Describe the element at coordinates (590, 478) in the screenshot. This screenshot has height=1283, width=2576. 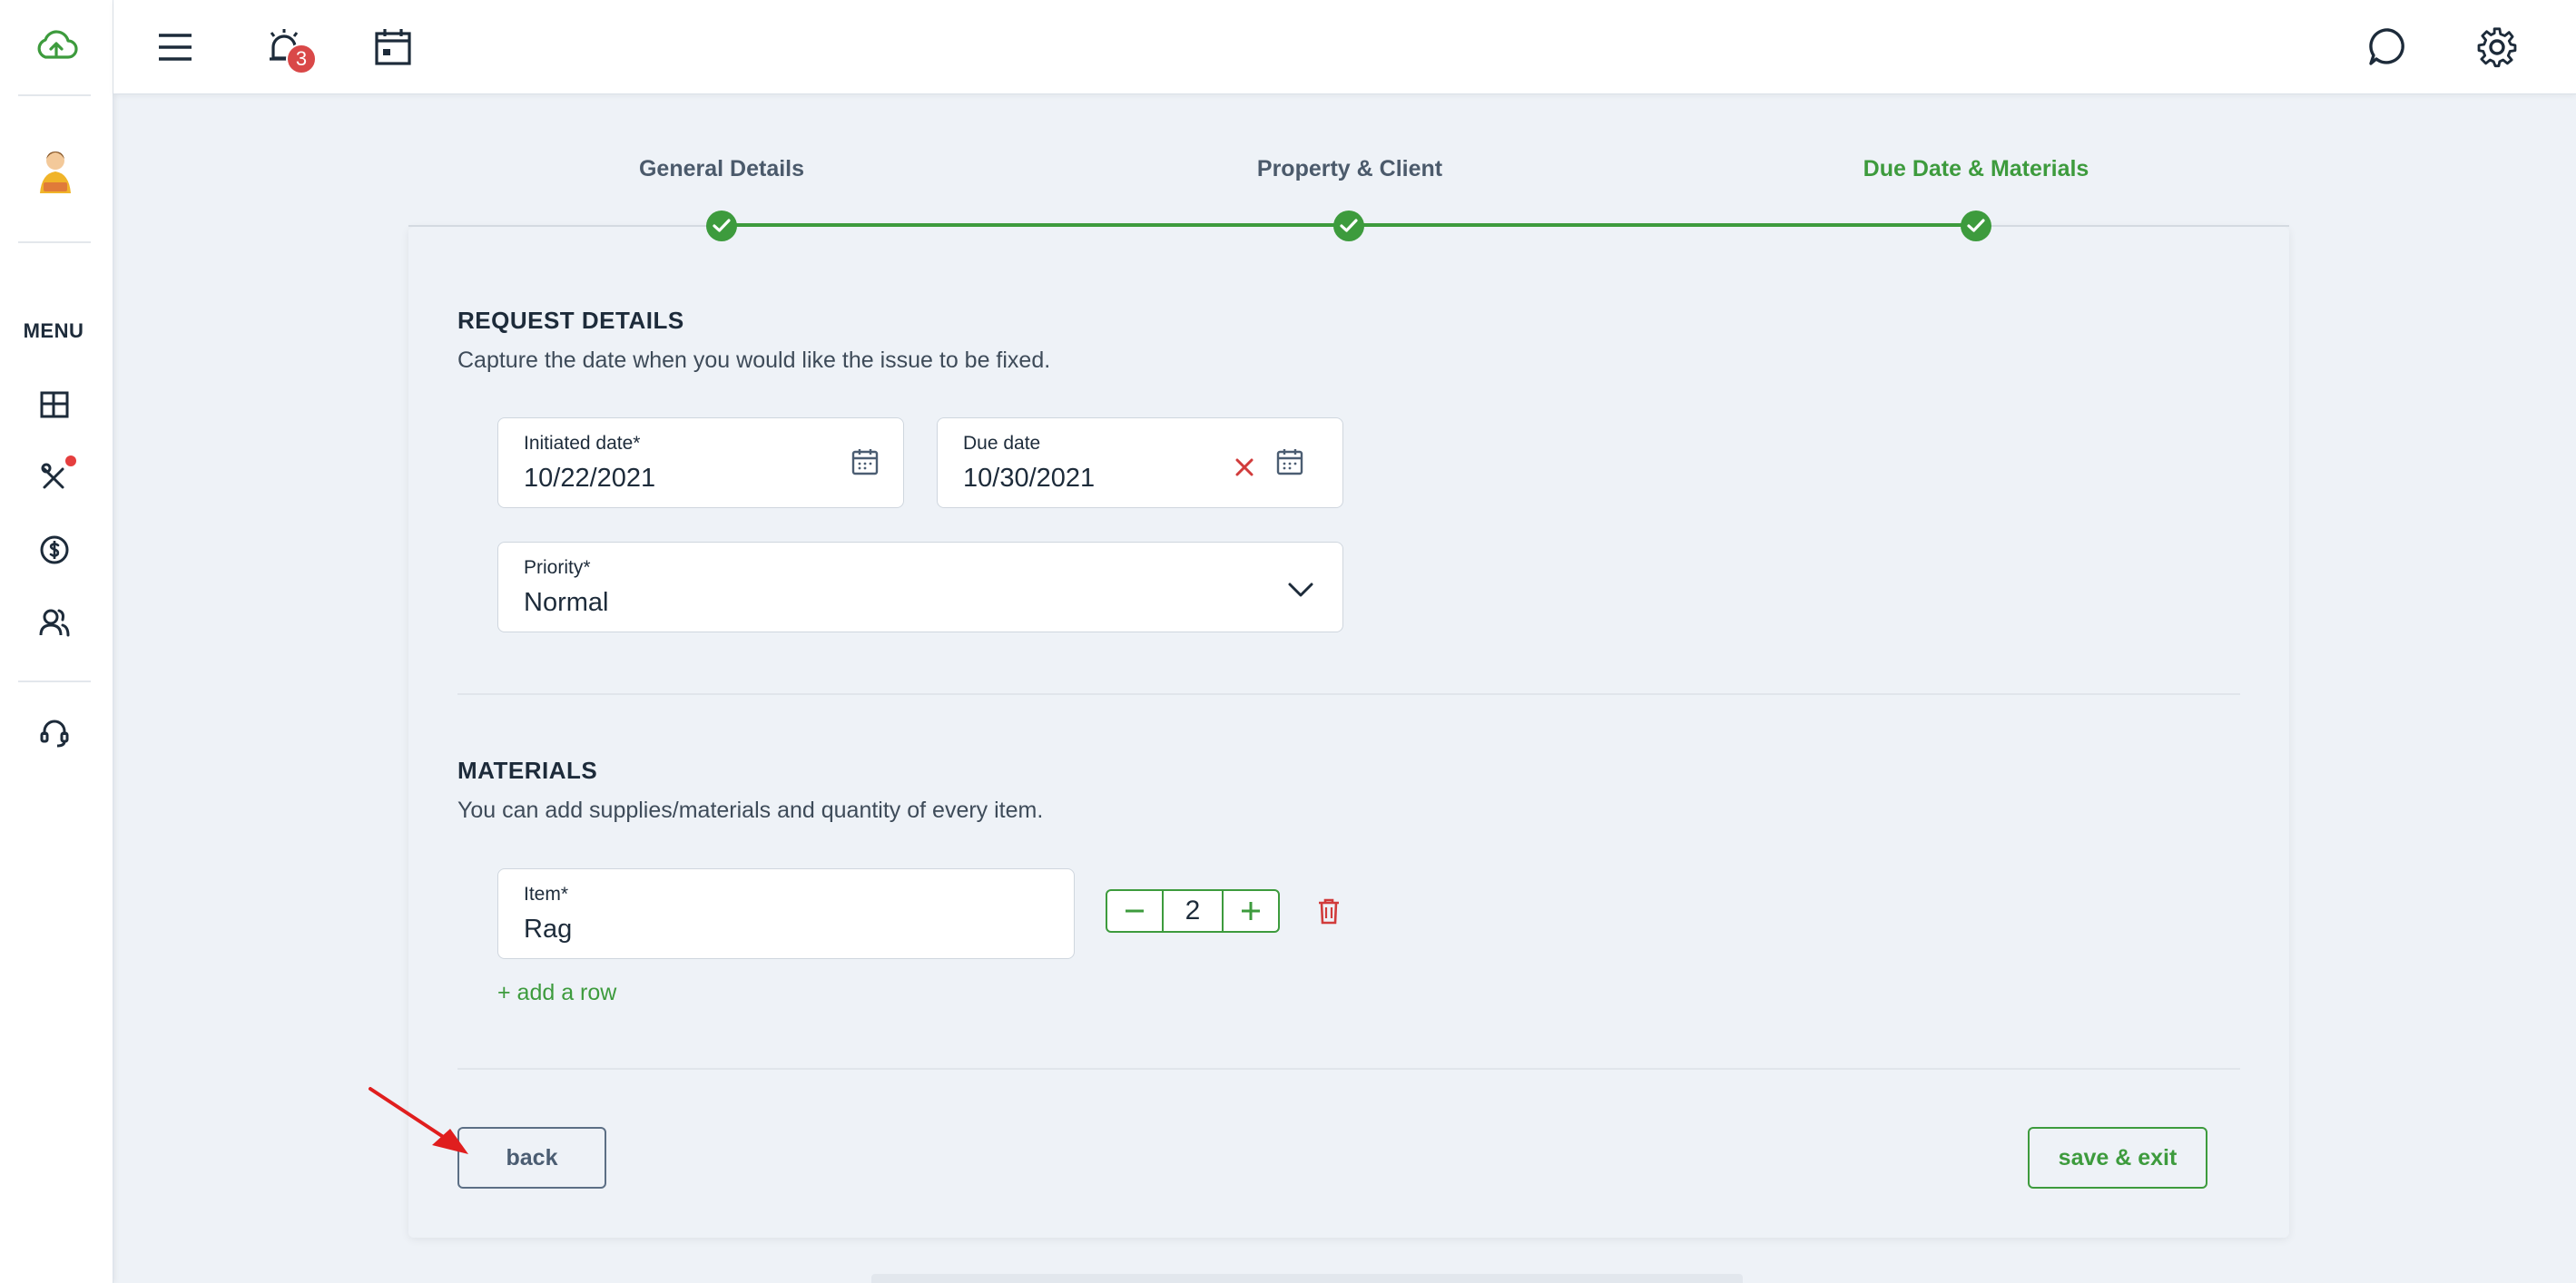
I see `initiated-date-value: 10/22/2021` at that location.